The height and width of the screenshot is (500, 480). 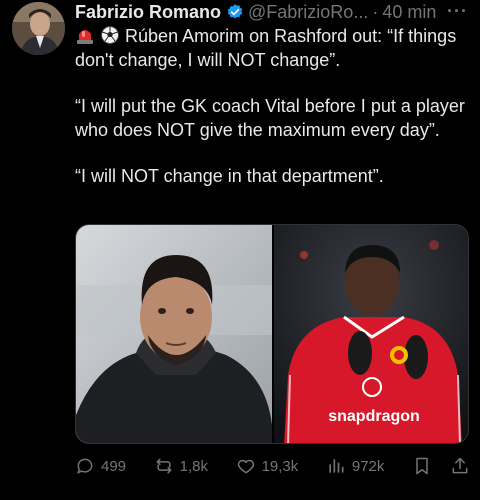 I want to click on reply-count: 499, so click(x=114, y=466).